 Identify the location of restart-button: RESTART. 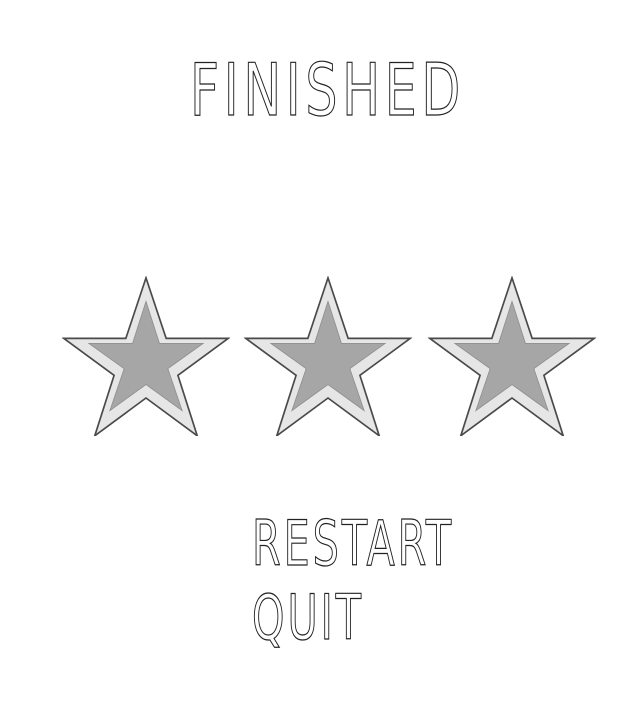
(353, 543).